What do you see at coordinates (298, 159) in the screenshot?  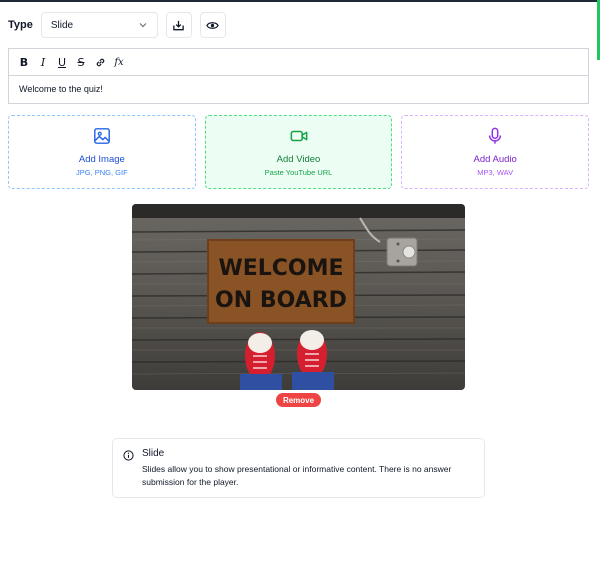 I see `add-video-title: Add Video` at bounding box center [298, 159].